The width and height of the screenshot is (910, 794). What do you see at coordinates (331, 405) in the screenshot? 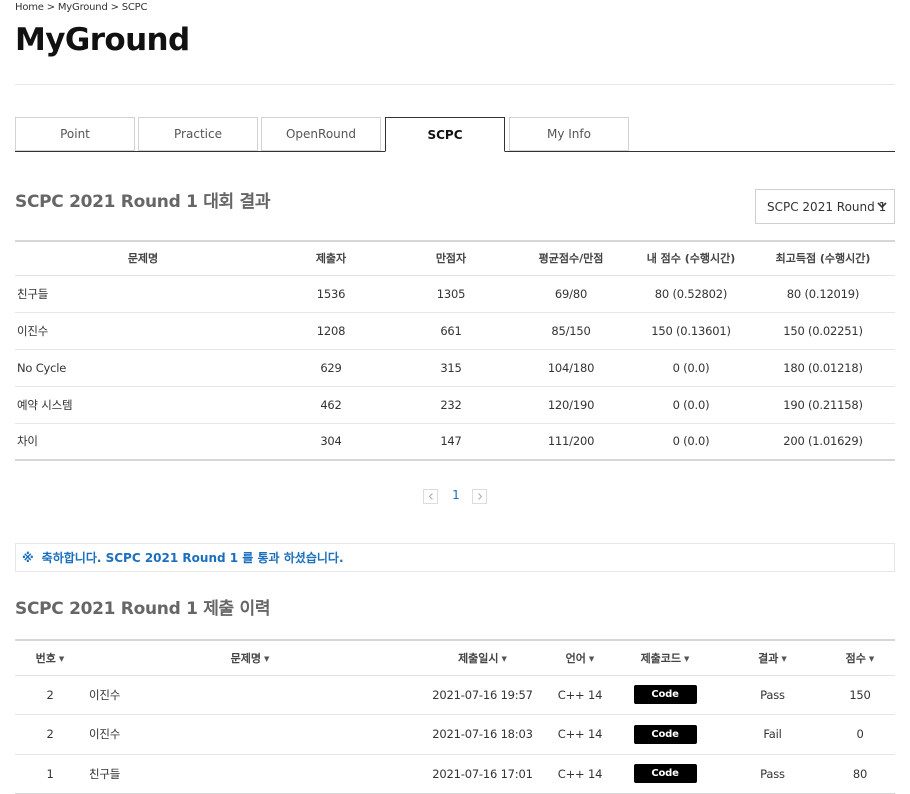
I see `submitters: 462` at bounding box center [331, 405].